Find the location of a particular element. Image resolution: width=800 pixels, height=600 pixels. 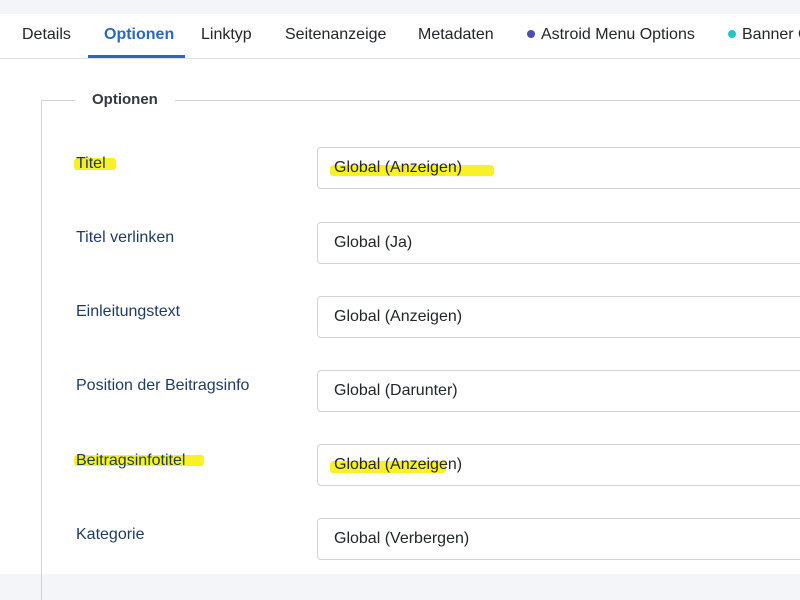

field-label-kategorie: Kategorie is located at coordinates (110, 535).